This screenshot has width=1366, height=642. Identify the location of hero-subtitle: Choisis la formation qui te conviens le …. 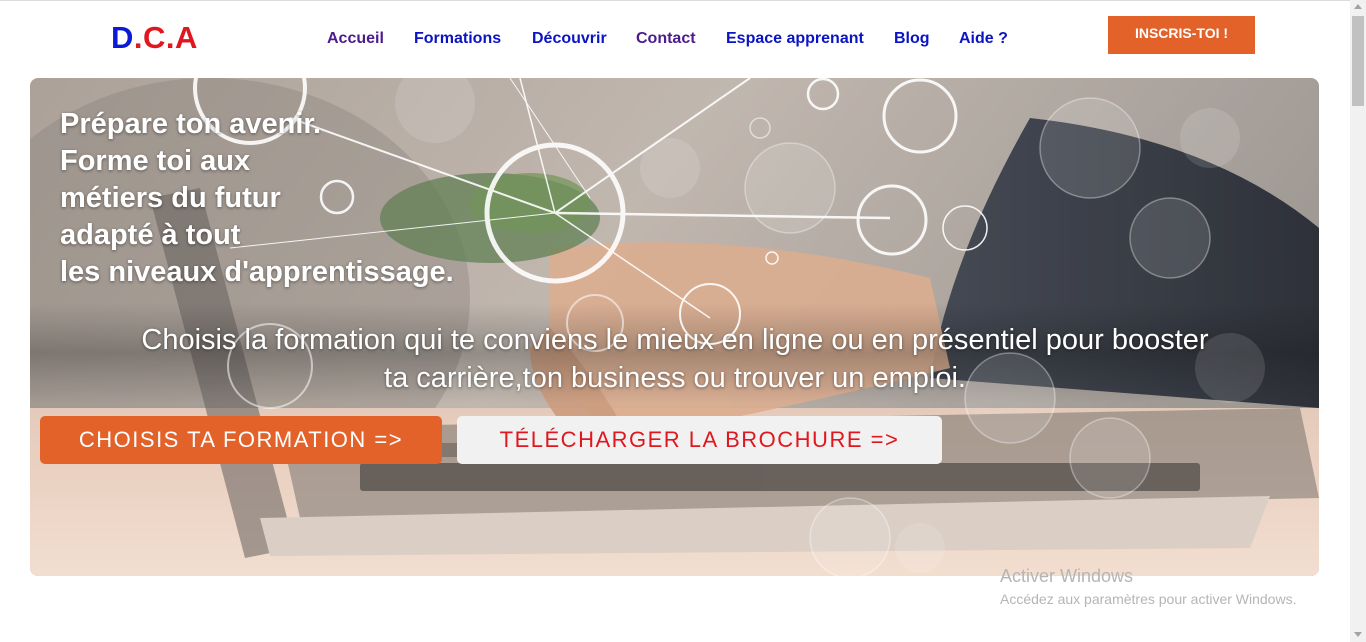
(675, 359).